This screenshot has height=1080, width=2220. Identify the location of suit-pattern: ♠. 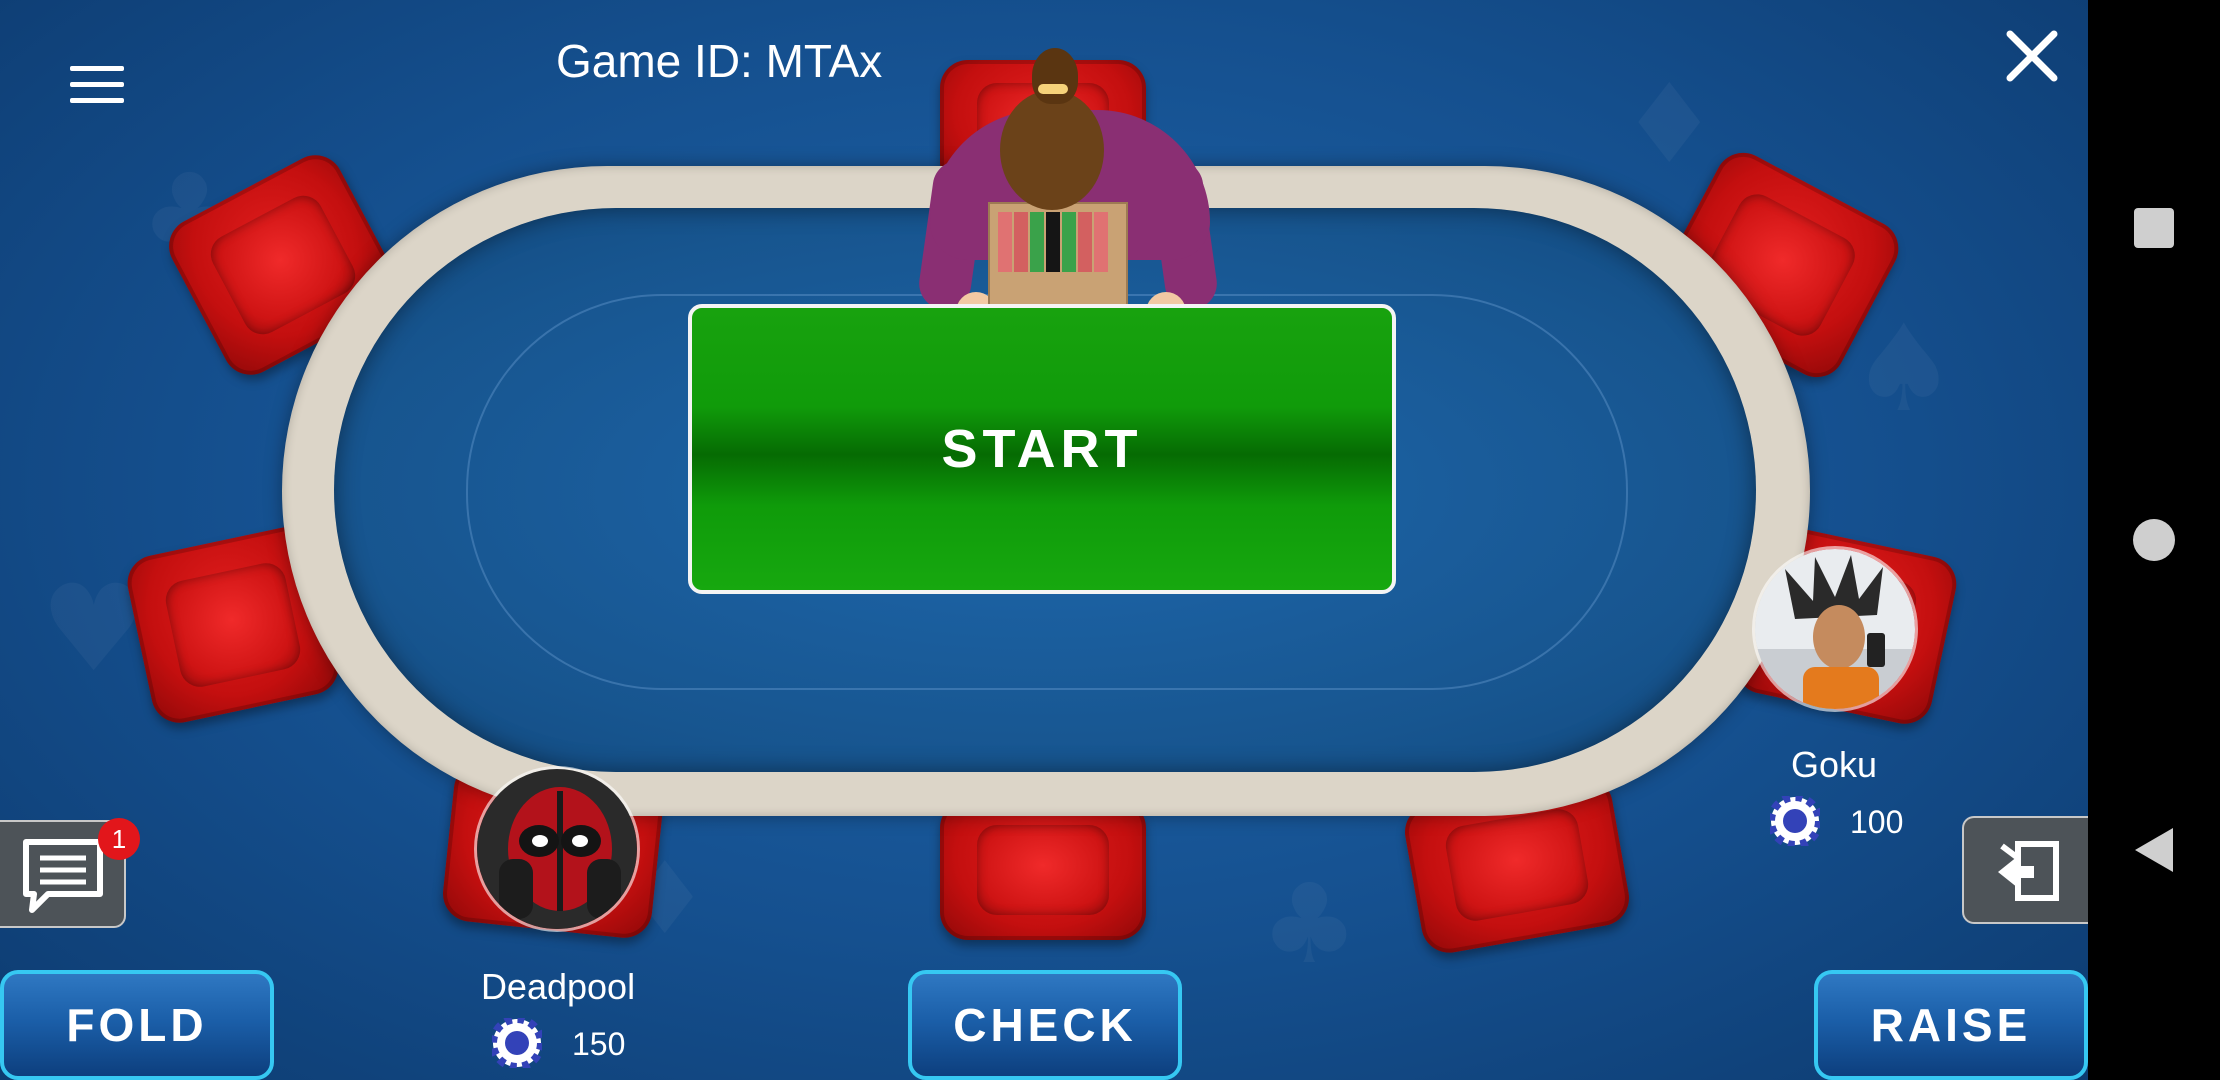
(1904, 369).